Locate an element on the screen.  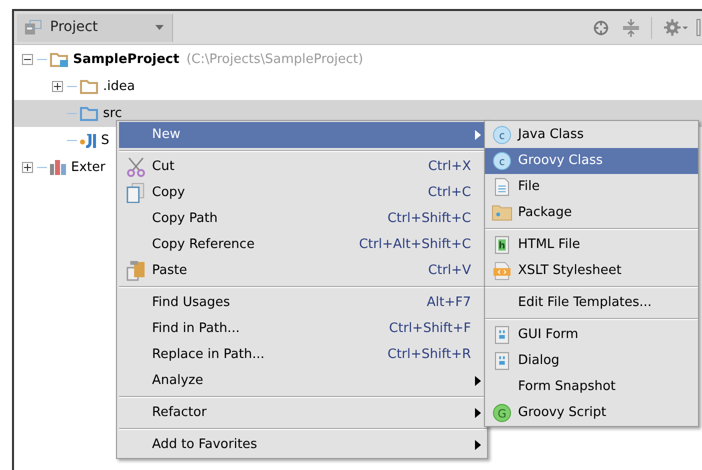
menu-label: Package is located at coordinates (545, 213).